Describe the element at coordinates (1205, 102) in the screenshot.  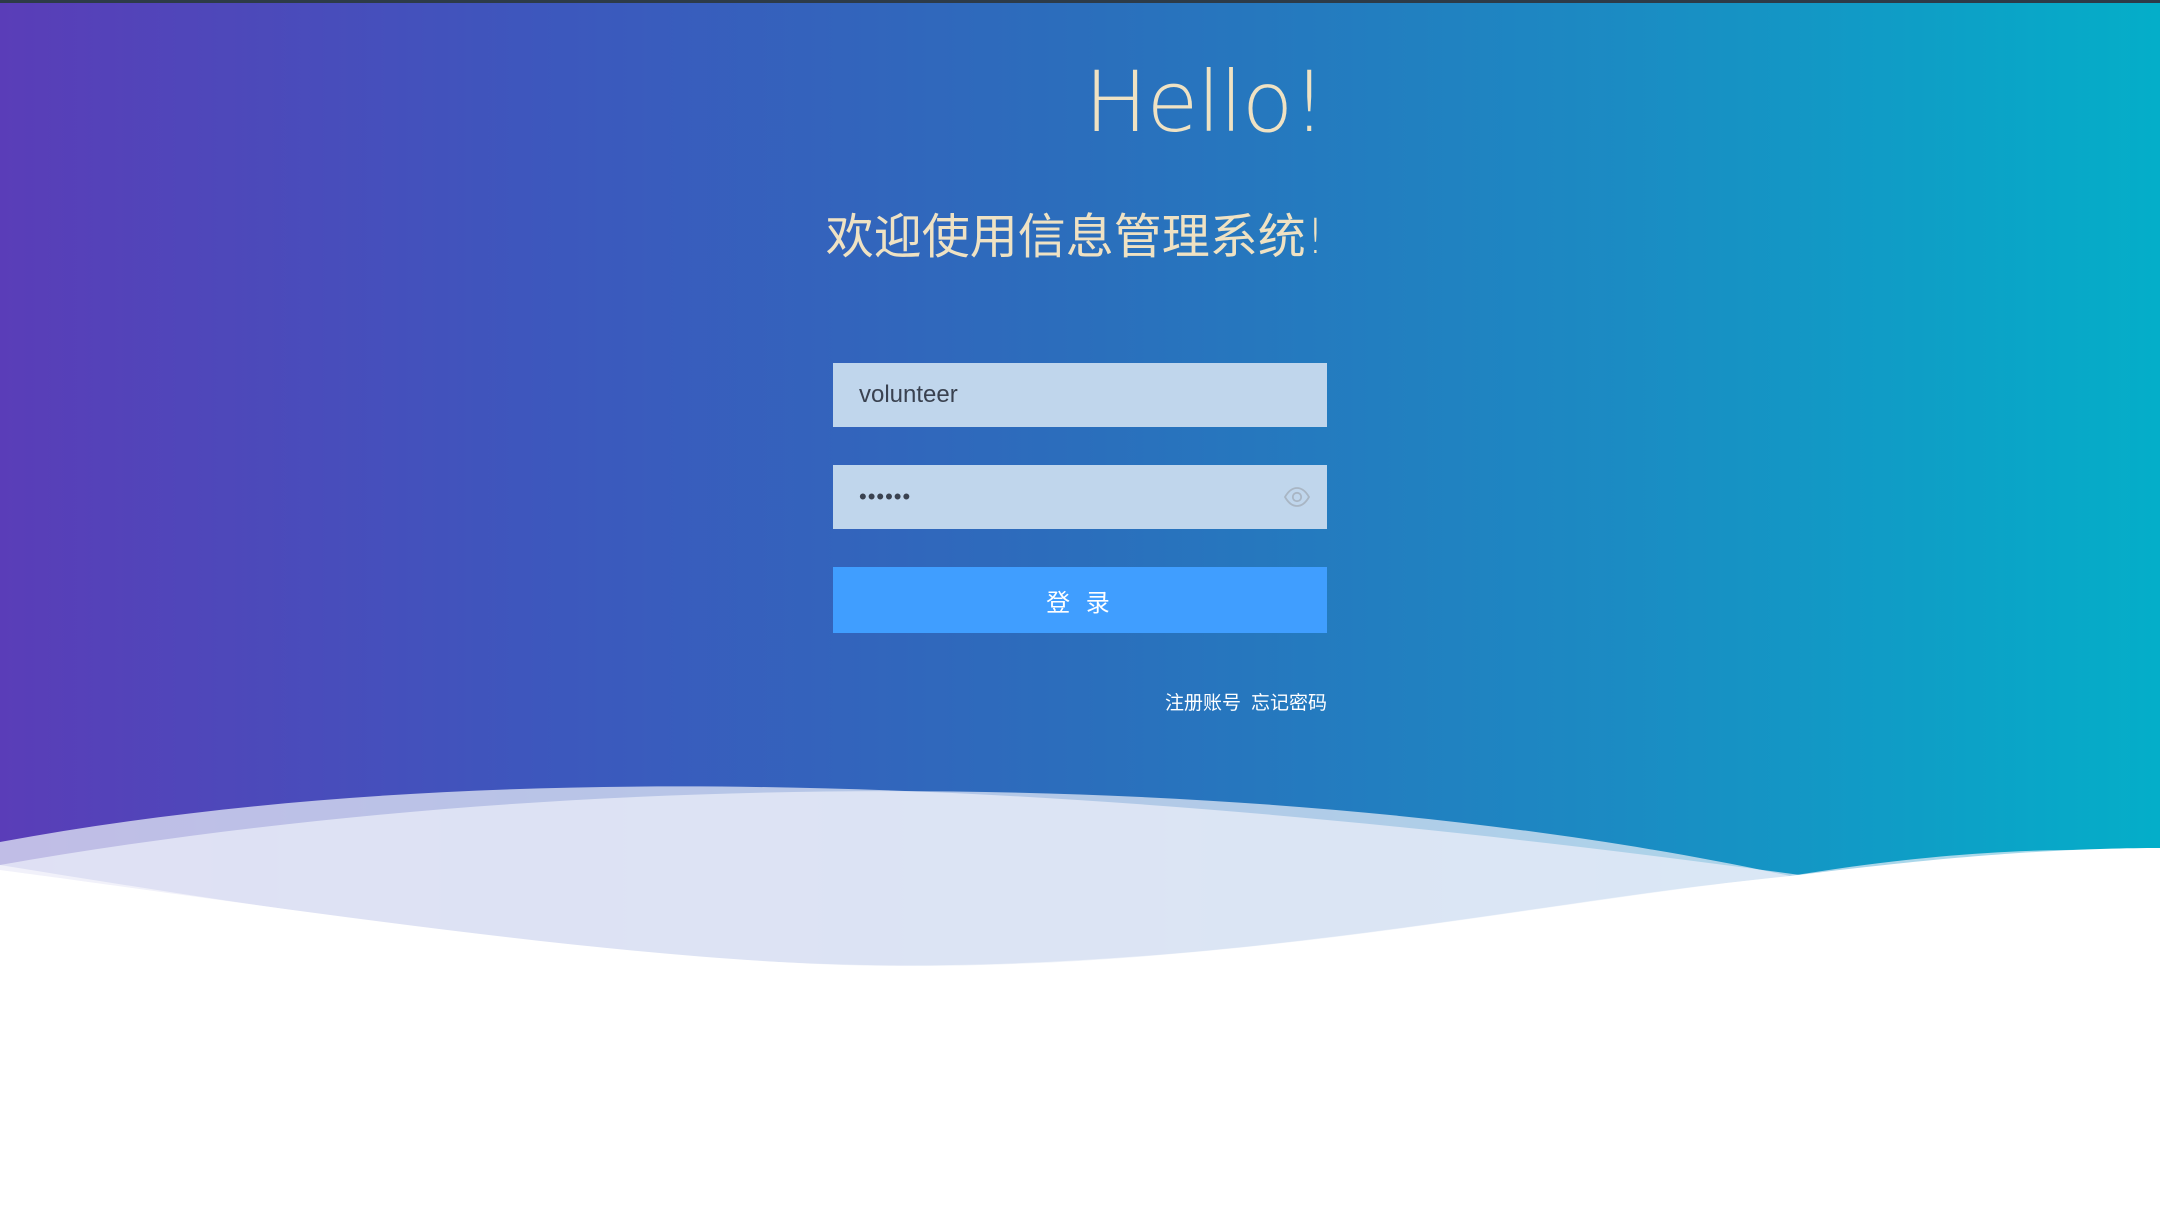
I see `greeting-title: Hello!` at that location.